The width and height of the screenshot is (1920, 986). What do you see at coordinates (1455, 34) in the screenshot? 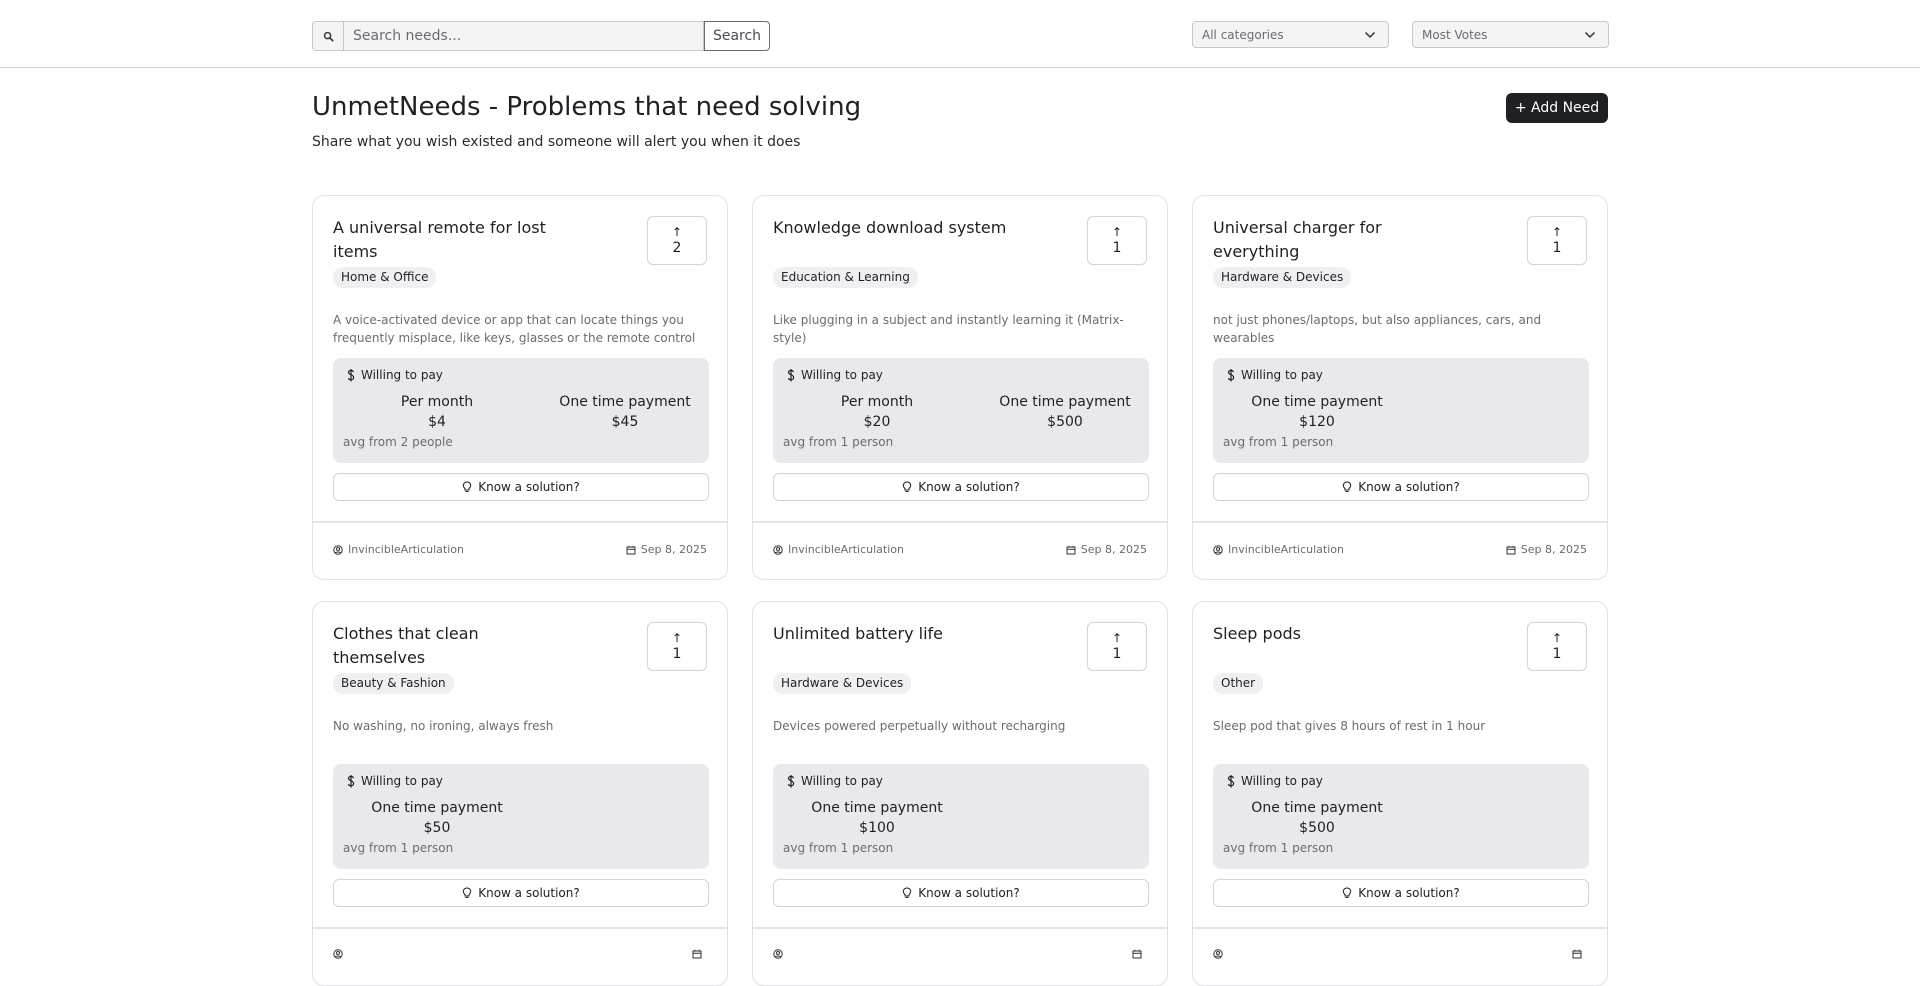
I see `sort-select-value: Most Votes` at bounding box center [1455, 34].